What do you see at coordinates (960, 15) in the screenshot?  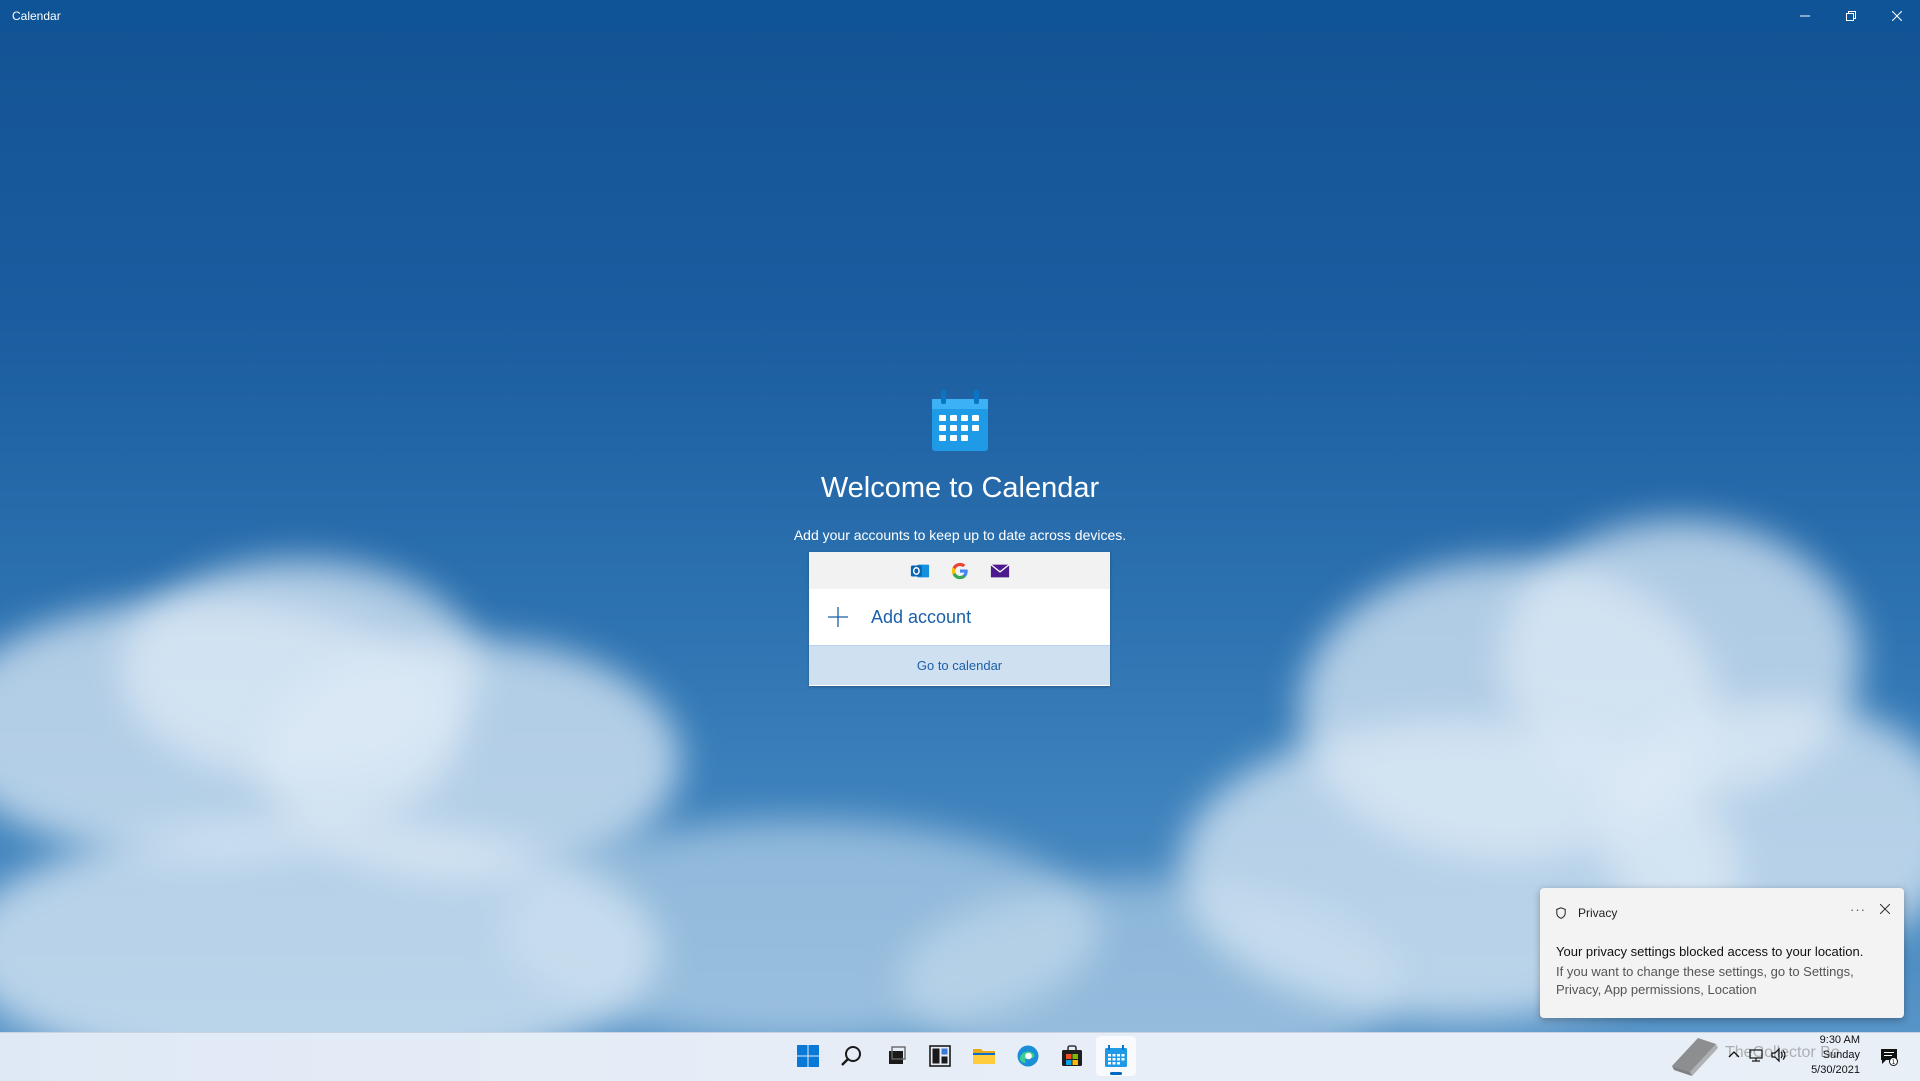 I see `title-bar: Calendar` at bounding box center [960, 15].